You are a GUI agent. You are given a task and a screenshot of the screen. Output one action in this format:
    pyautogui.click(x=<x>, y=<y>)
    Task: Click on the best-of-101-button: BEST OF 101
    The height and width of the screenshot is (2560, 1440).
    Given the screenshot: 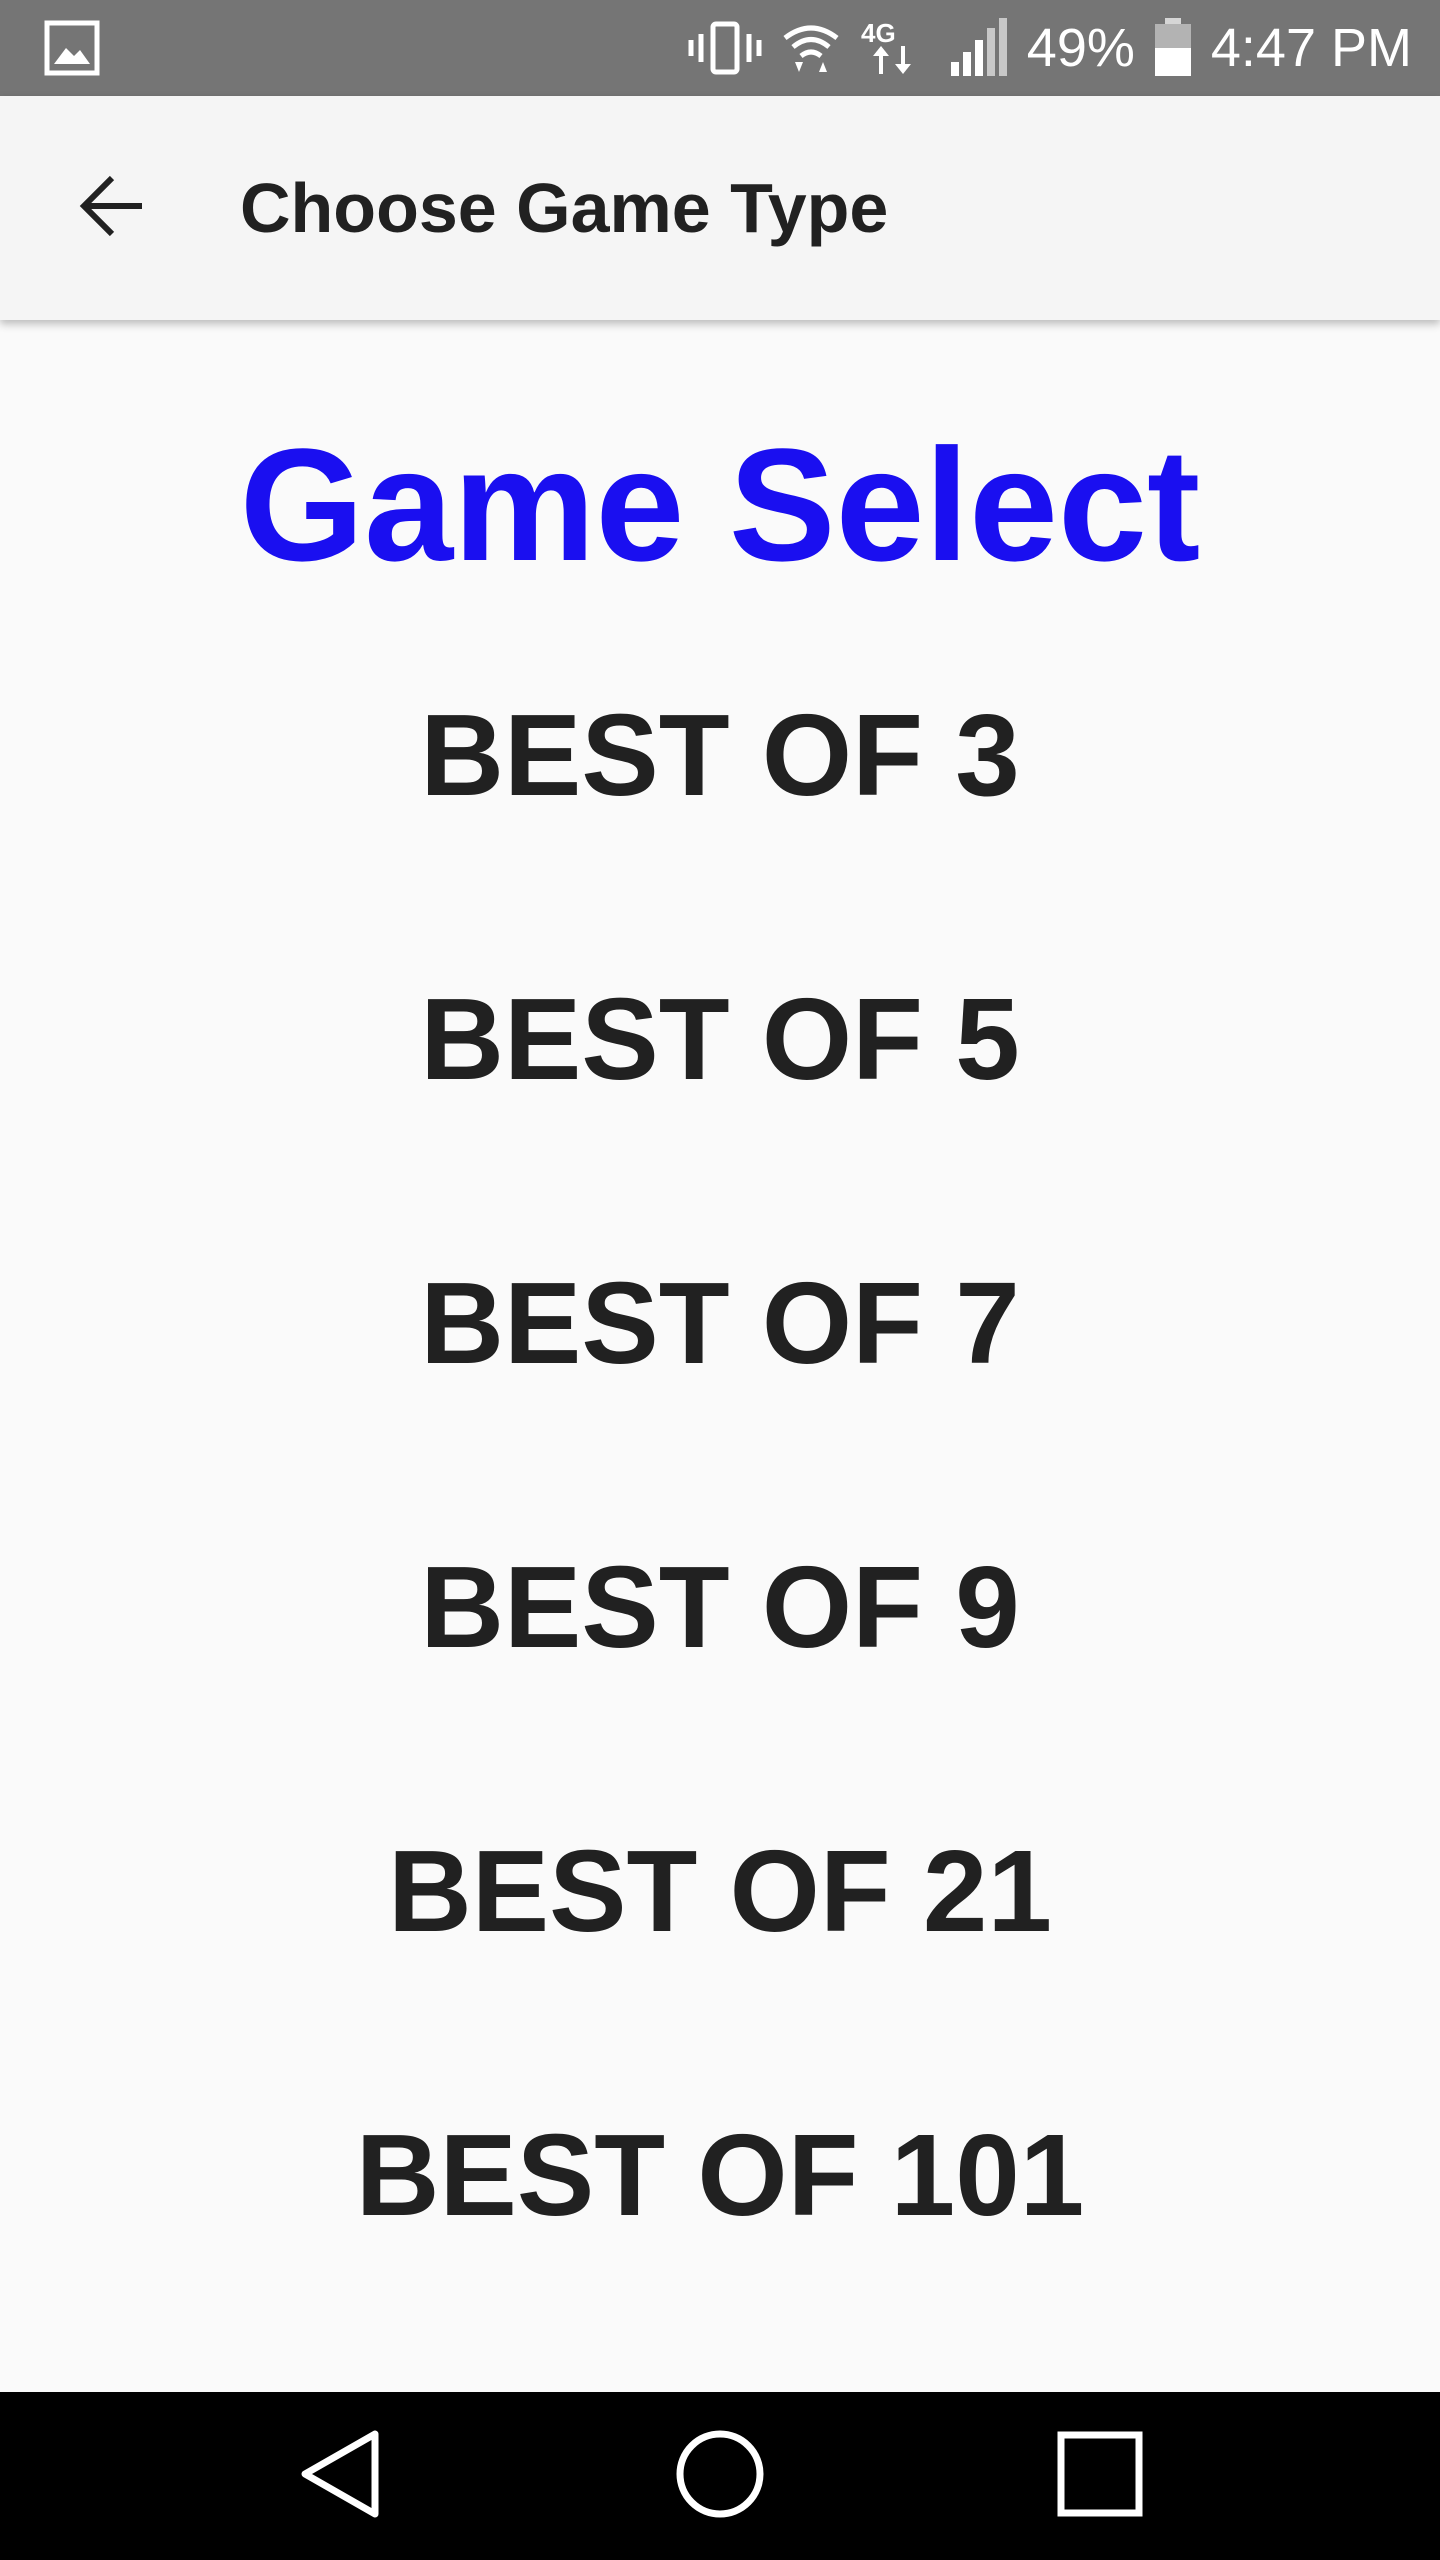 What is the action you would take?
    pyautogui.click(x=720, y=2175)
    